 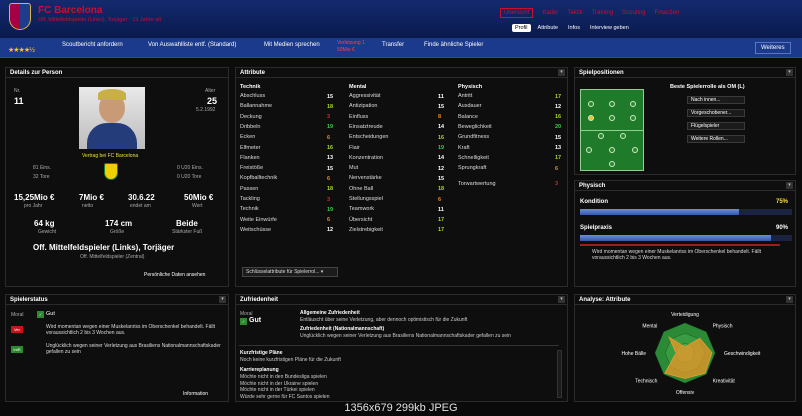 What do you see at coordinates (401, 73) in the screenshot?
I see `panel-title: Attribute` at bounding box center [401, 73].